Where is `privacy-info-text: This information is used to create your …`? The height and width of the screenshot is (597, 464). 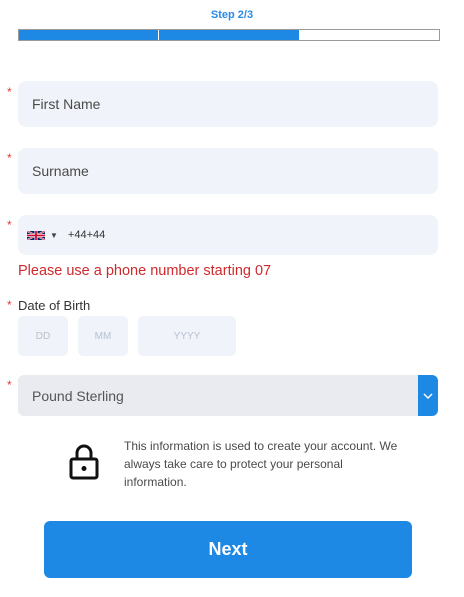 privacy-info-text: This information is used to create your … is located at coordinates (261, 464).